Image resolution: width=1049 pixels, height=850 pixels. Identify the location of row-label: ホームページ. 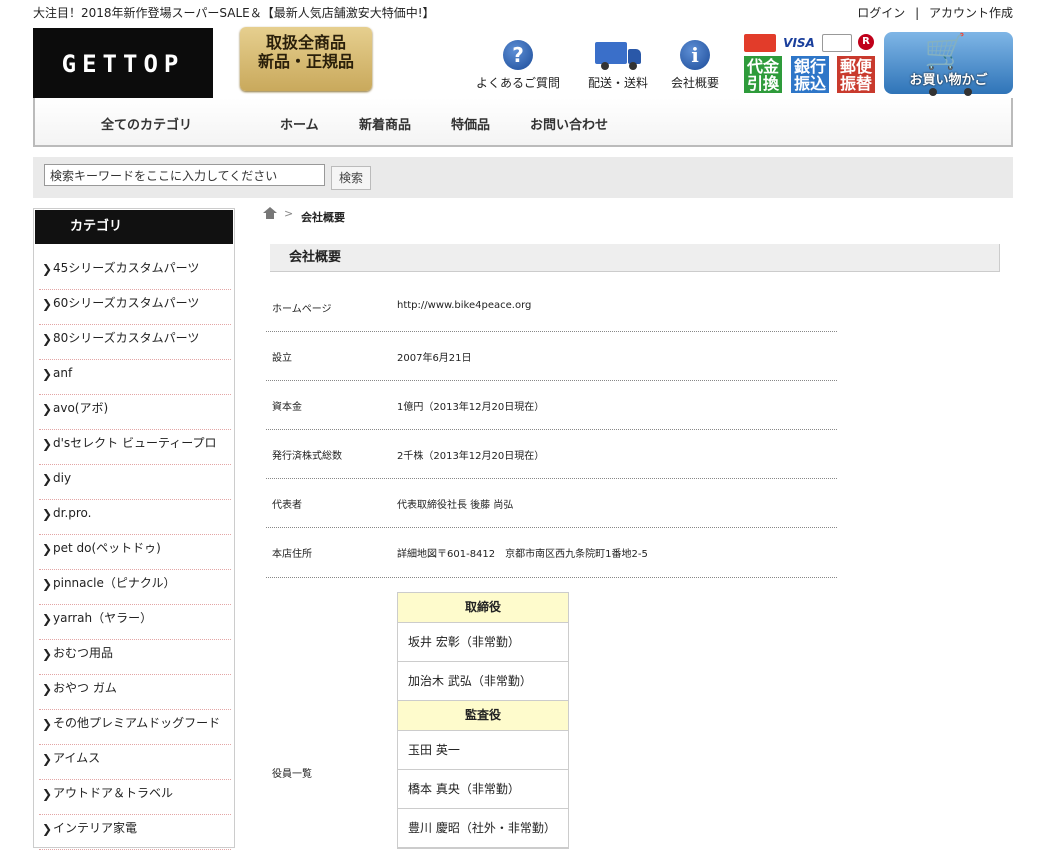
(302, 309).